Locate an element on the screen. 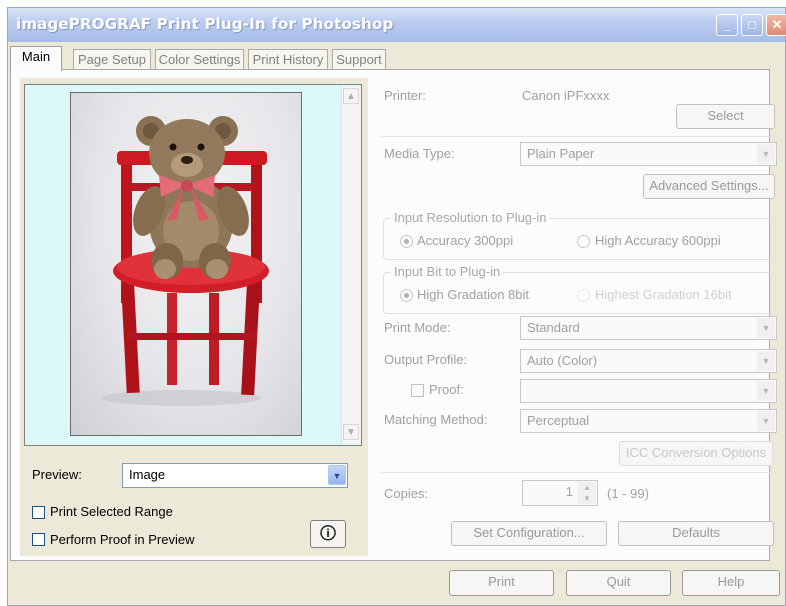 The height and width of the screenshot is (606, 786). proof-label: Proof: is located at coordinates (446, 389).